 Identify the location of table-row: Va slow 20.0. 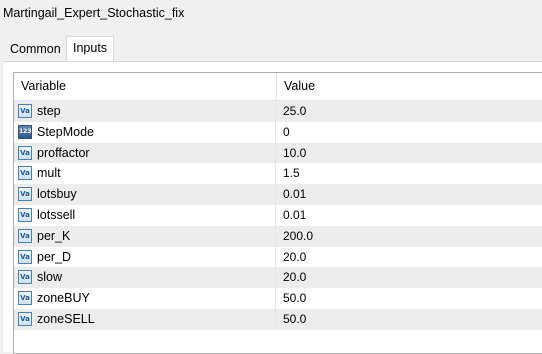
(278, 278).